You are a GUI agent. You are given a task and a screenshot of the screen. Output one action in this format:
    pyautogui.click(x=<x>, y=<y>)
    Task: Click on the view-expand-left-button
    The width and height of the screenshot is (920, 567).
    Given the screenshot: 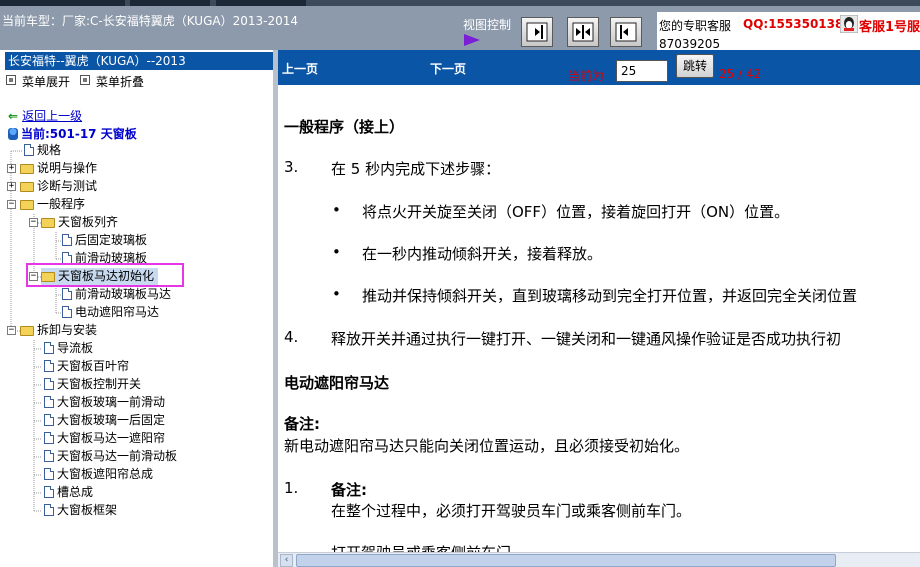 What is the action you would take?
    pyautogui.click(x=626, y=32)
    